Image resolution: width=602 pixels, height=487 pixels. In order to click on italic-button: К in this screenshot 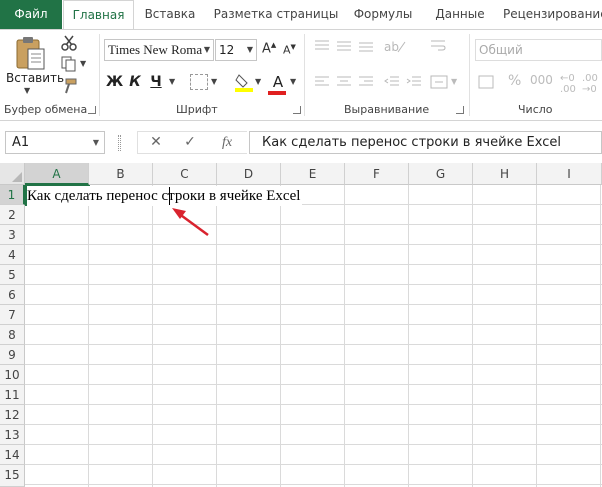, I will do `click(135, 82)`.